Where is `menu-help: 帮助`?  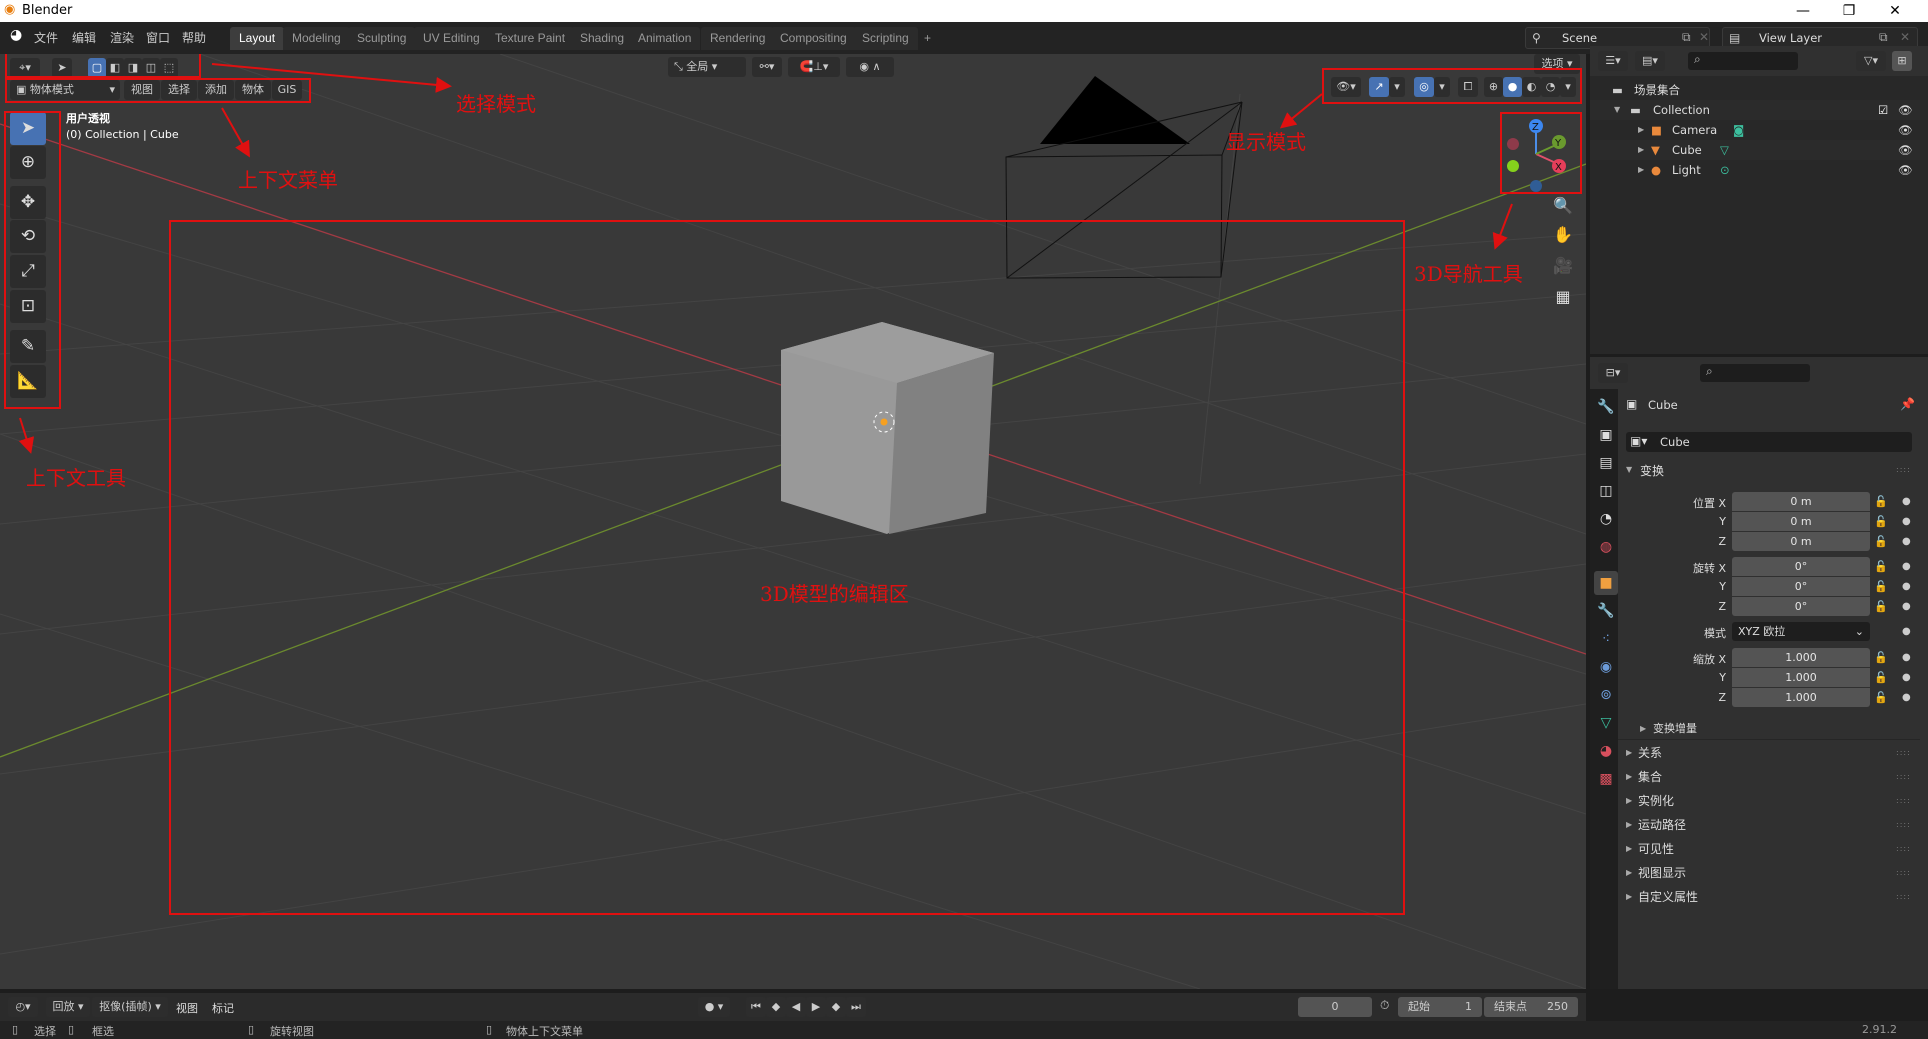 menu-help: 帮助 is located at coordinates (194, 37).